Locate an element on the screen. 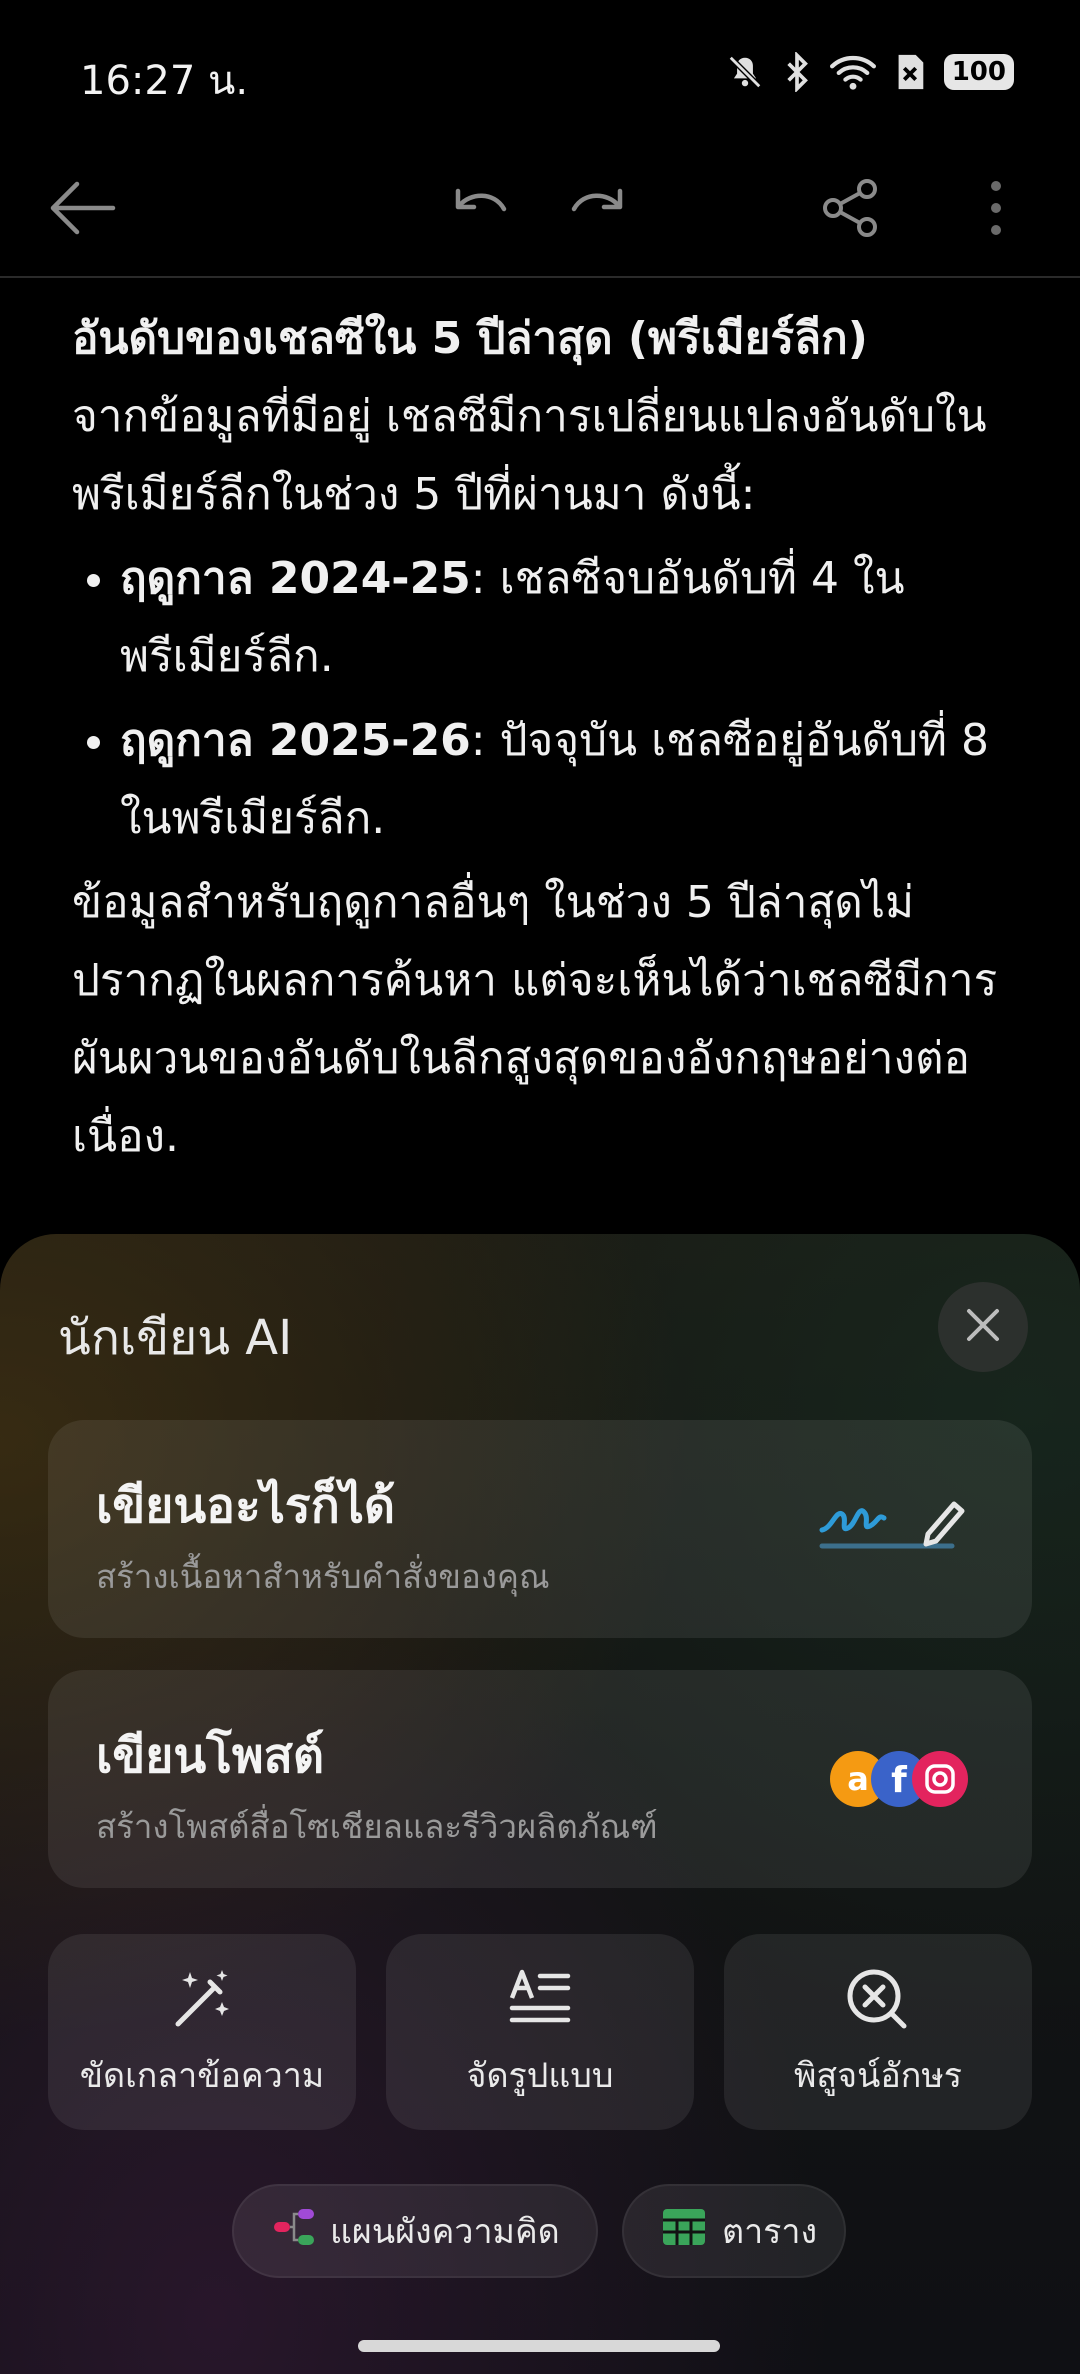 The width and height of the screenshot is (1080, 2374). sim-icon is located at coordinates (910, 72).